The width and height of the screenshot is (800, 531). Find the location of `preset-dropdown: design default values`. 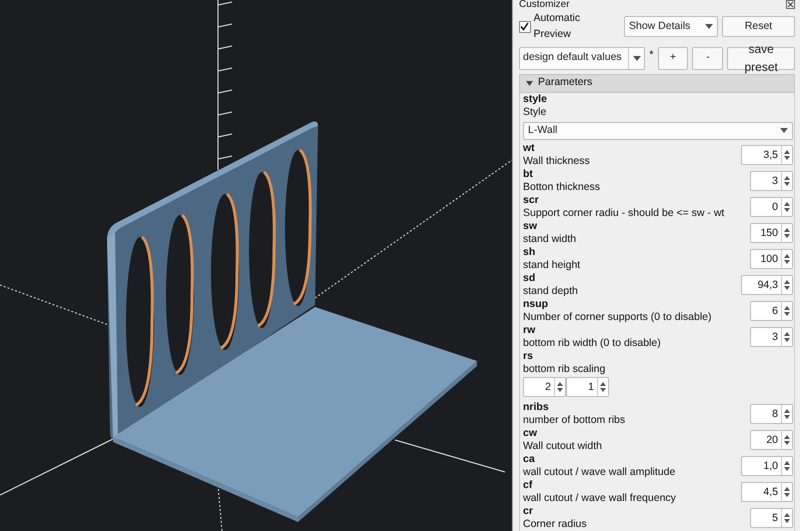

preset-dropdown: design default values is located at coordinates (582, 58).